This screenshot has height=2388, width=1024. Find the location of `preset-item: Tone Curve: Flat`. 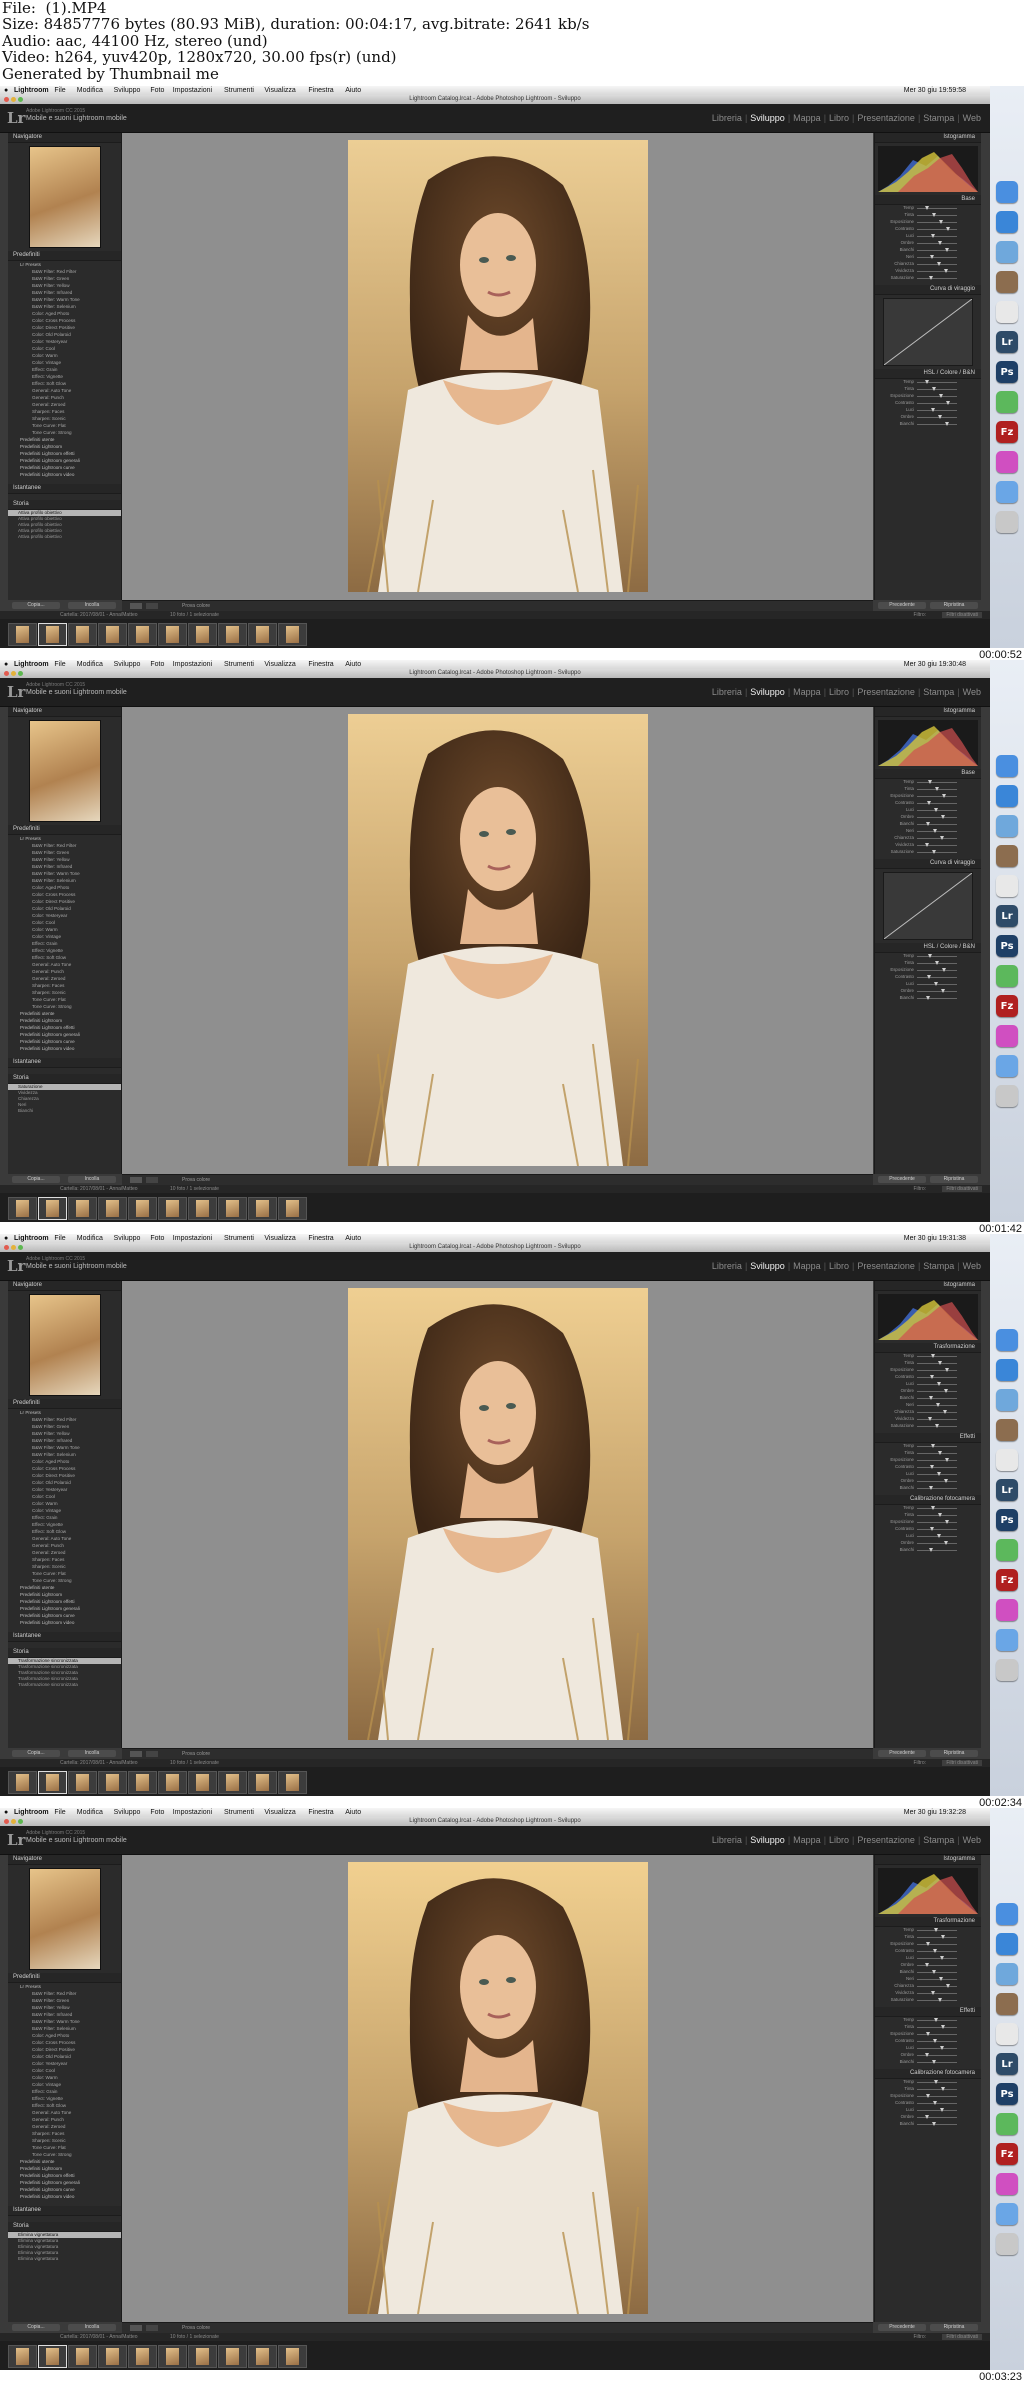

preset-item: Tone Curve: Flat is located at coordinates (64, 2147).